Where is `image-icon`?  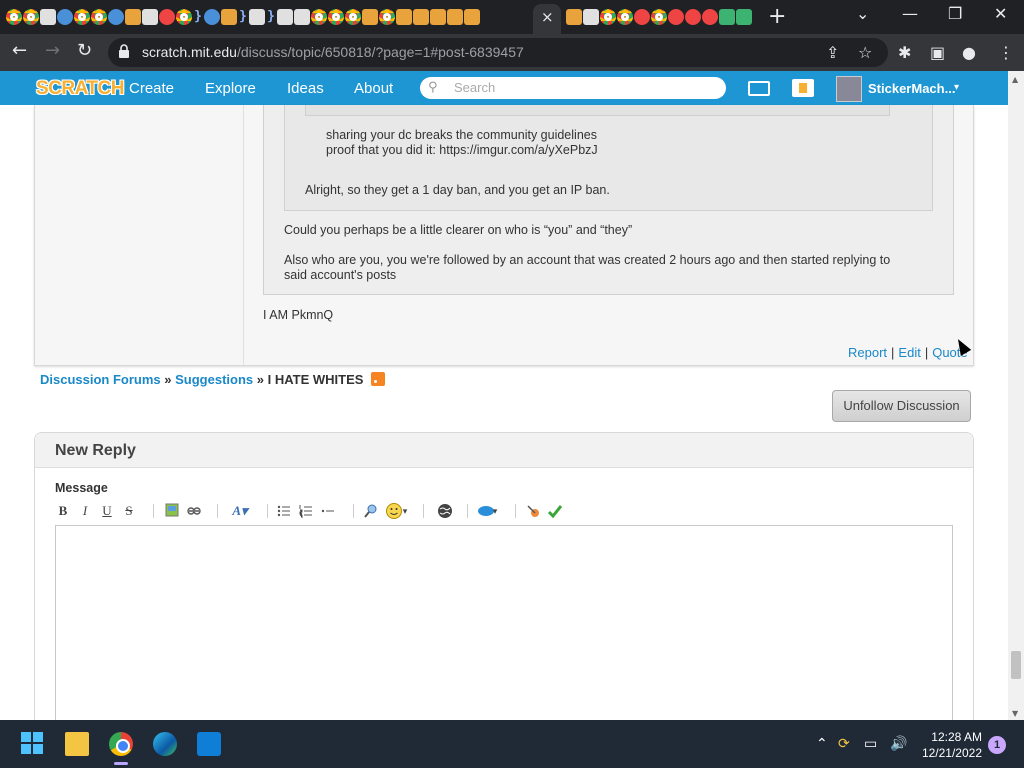
image-icon is located at coordinates (172, 510).